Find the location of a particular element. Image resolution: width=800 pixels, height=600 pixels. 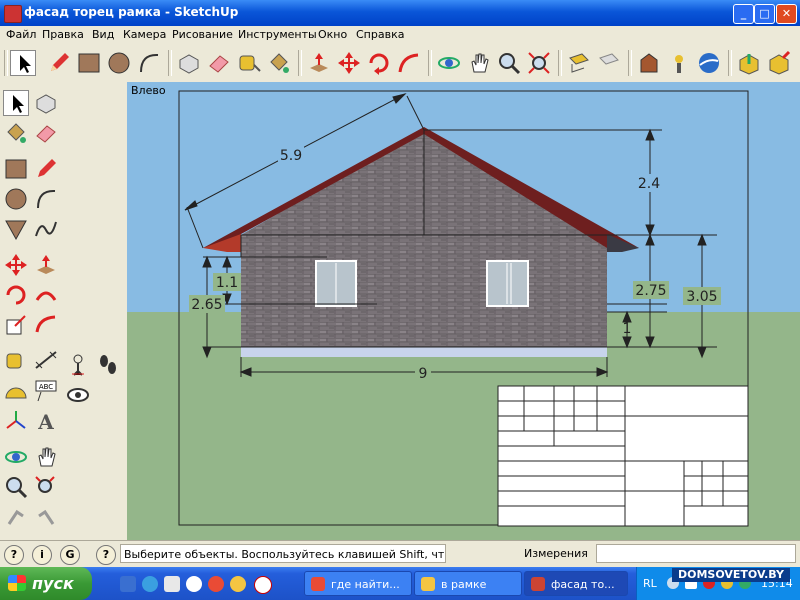

line-tool-icon is located at coordinates (46, 169).